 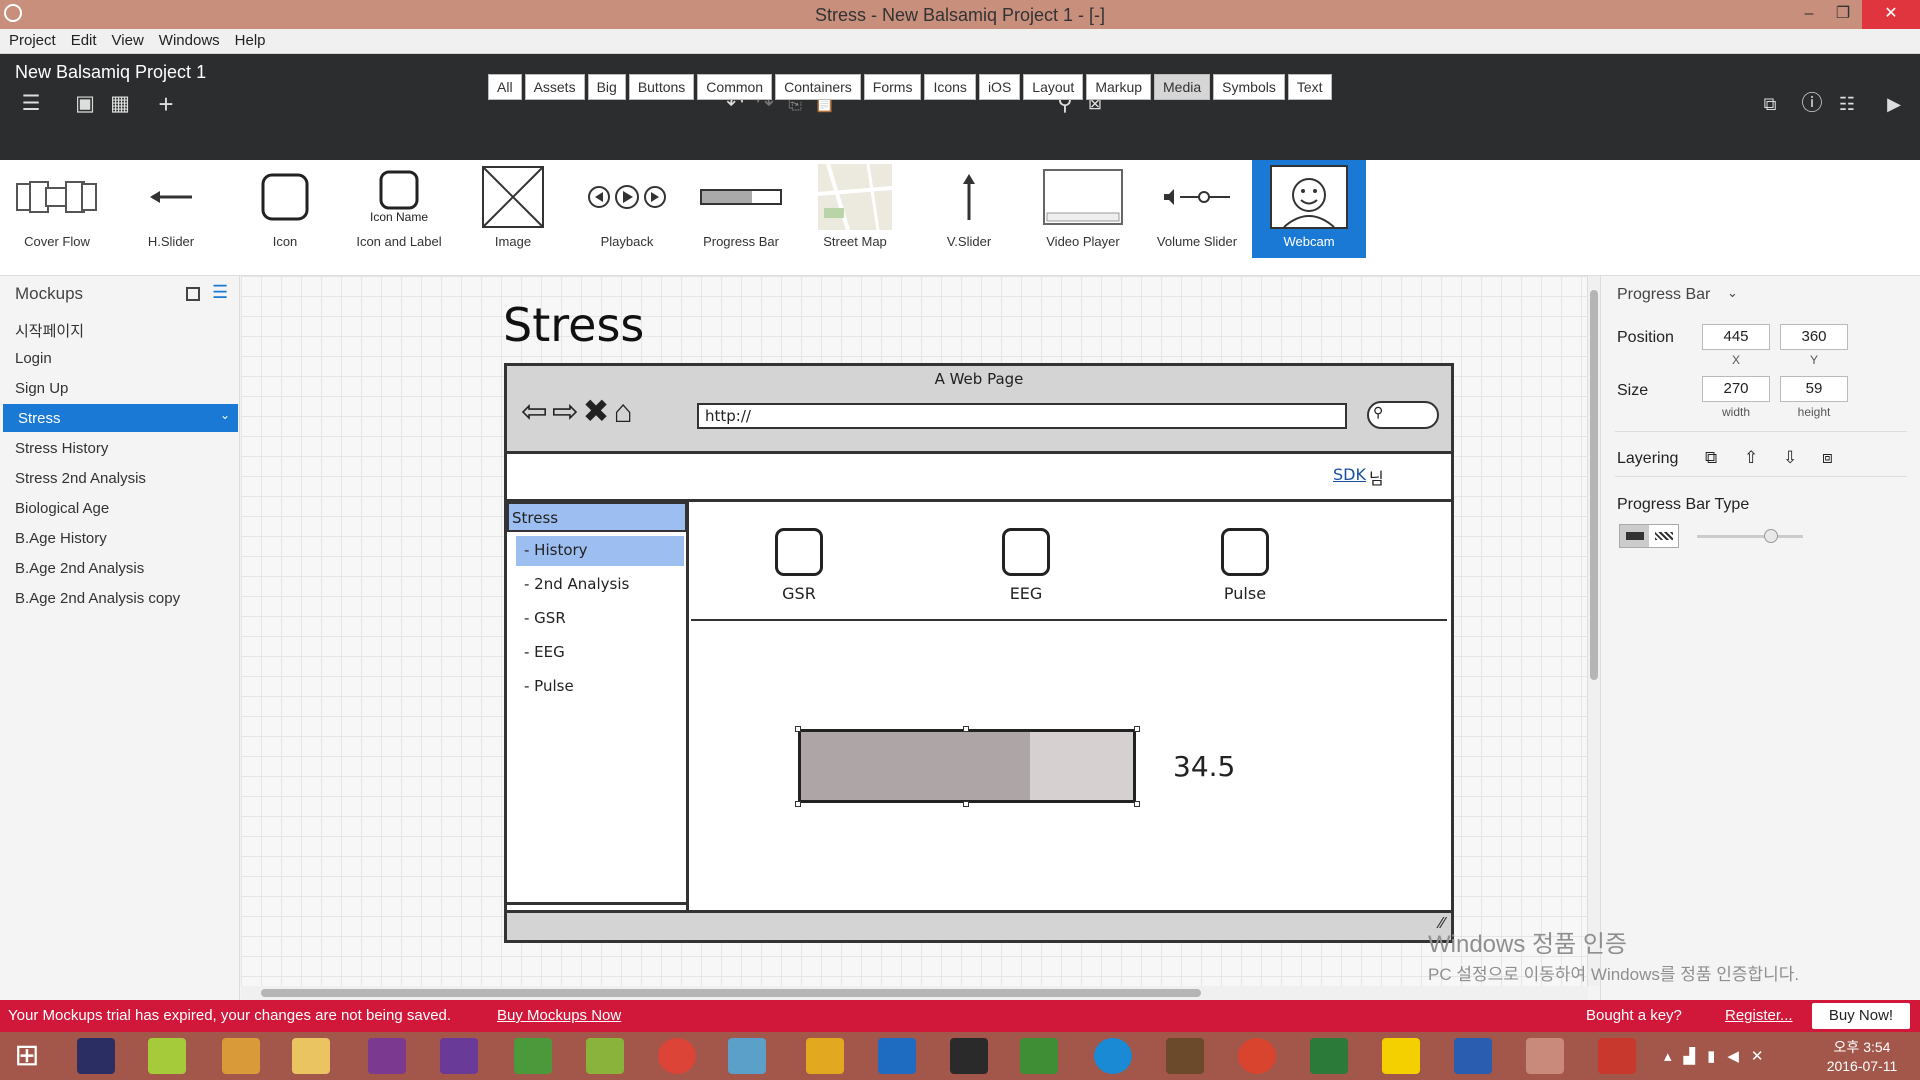 What do you see at coordinates (387, 1056) in the screenshot?
I see `onenote-app-icon` at bounding box center [387, 1056].